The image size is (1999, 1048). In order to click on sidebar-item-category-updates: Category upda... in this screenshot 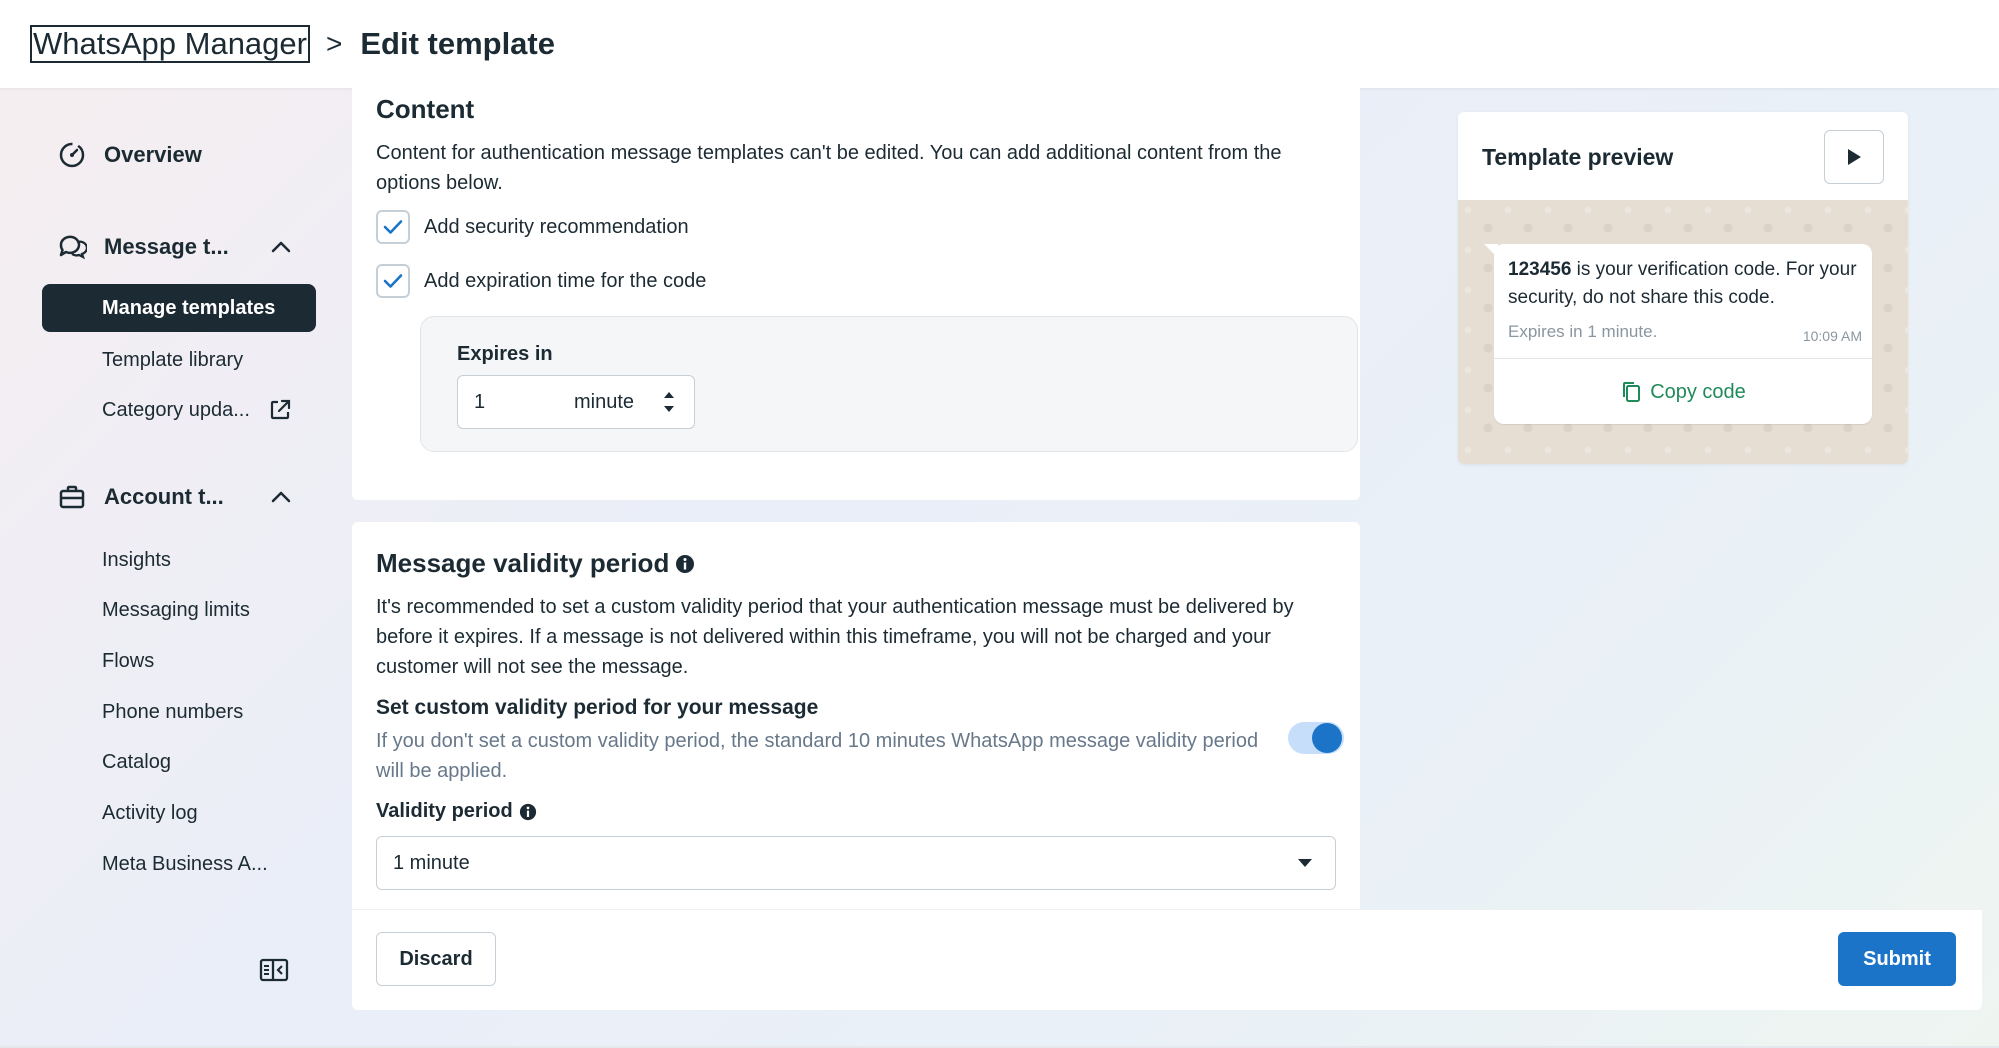, I will do `click(179, 410)`.